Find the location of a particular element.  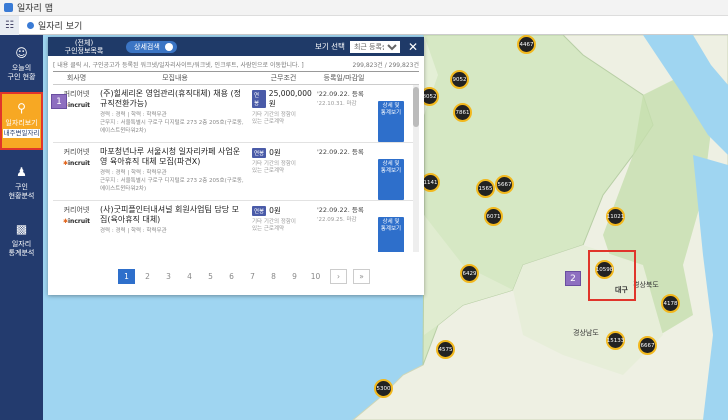

page-button: 7 is located at coordinates (252, 276).